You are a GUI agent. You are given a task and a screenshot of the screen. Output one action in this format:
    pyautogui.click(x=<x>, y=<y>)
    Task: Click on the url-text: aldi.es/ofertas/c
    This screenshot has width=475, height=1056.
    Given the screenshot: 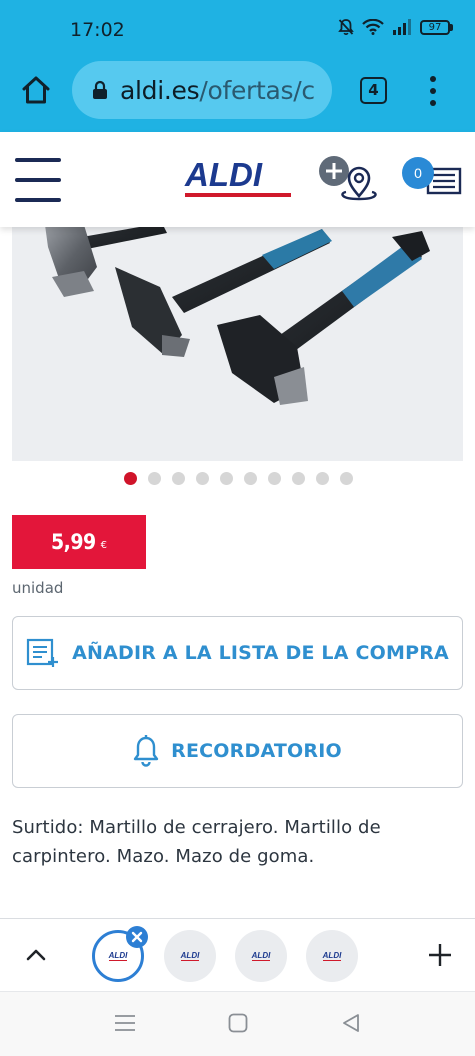 What is the action you would take?
    pyautogui.click(x=217, y=90)
    